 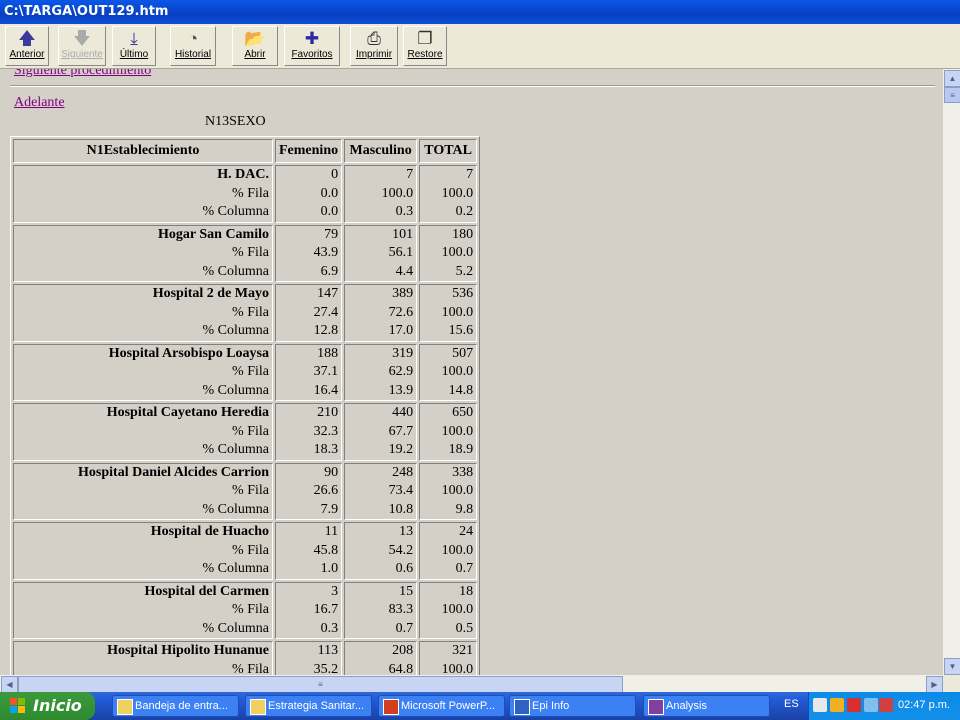 What do you see at coordinates (210, 293) in the screenshot?
I see `establishment-name: Hospital 2 de Mayo` at bounding box center [210, 293].